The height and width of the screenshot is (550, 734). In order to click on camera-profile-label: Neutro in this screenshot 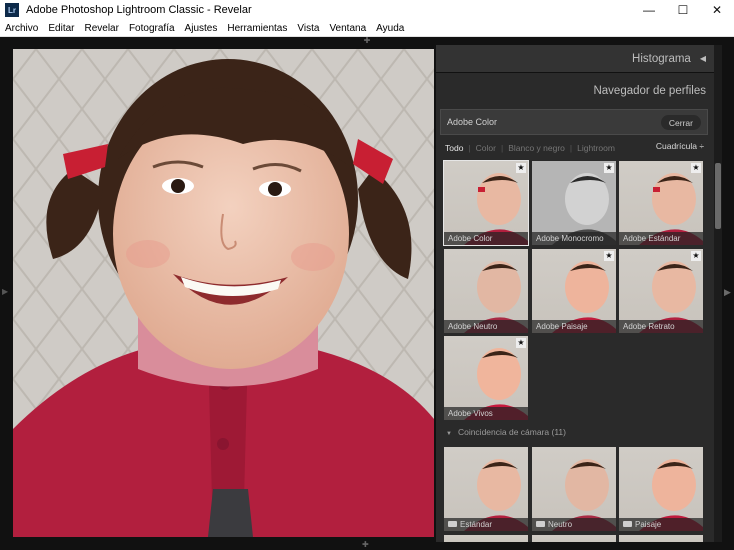, I will do `click(574, 524)`.